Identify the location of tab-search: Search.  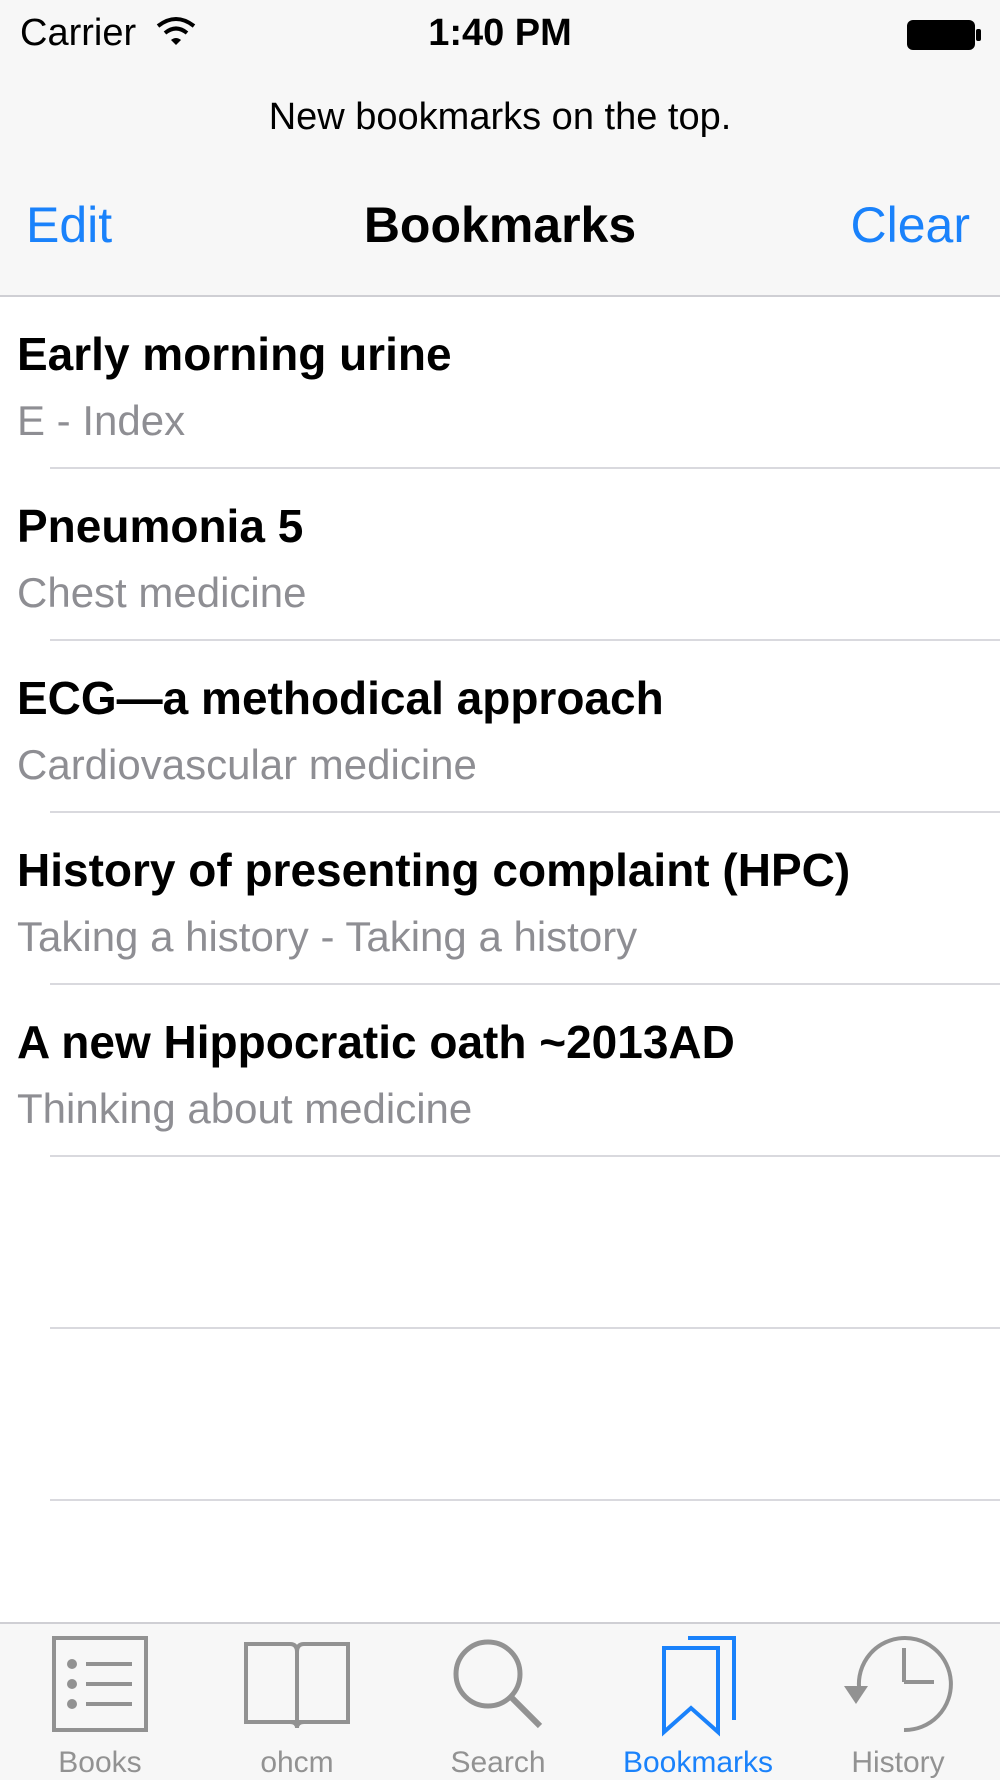
(498, 1702).